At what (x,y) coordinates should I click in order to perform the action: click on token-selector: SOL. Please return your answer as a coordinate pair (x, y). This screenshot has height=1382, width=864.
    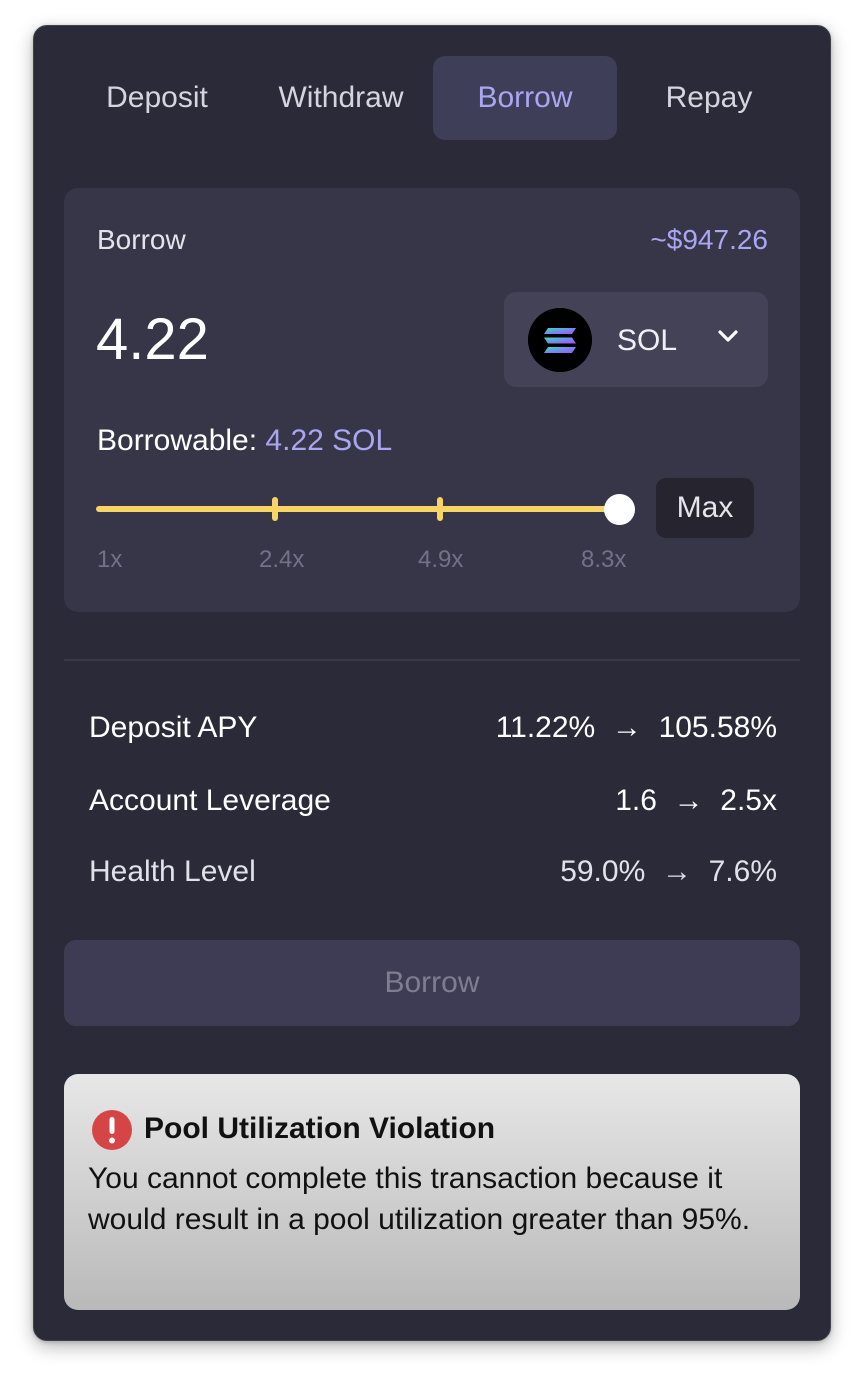
    Looking at the image, I should click on (636, 339).